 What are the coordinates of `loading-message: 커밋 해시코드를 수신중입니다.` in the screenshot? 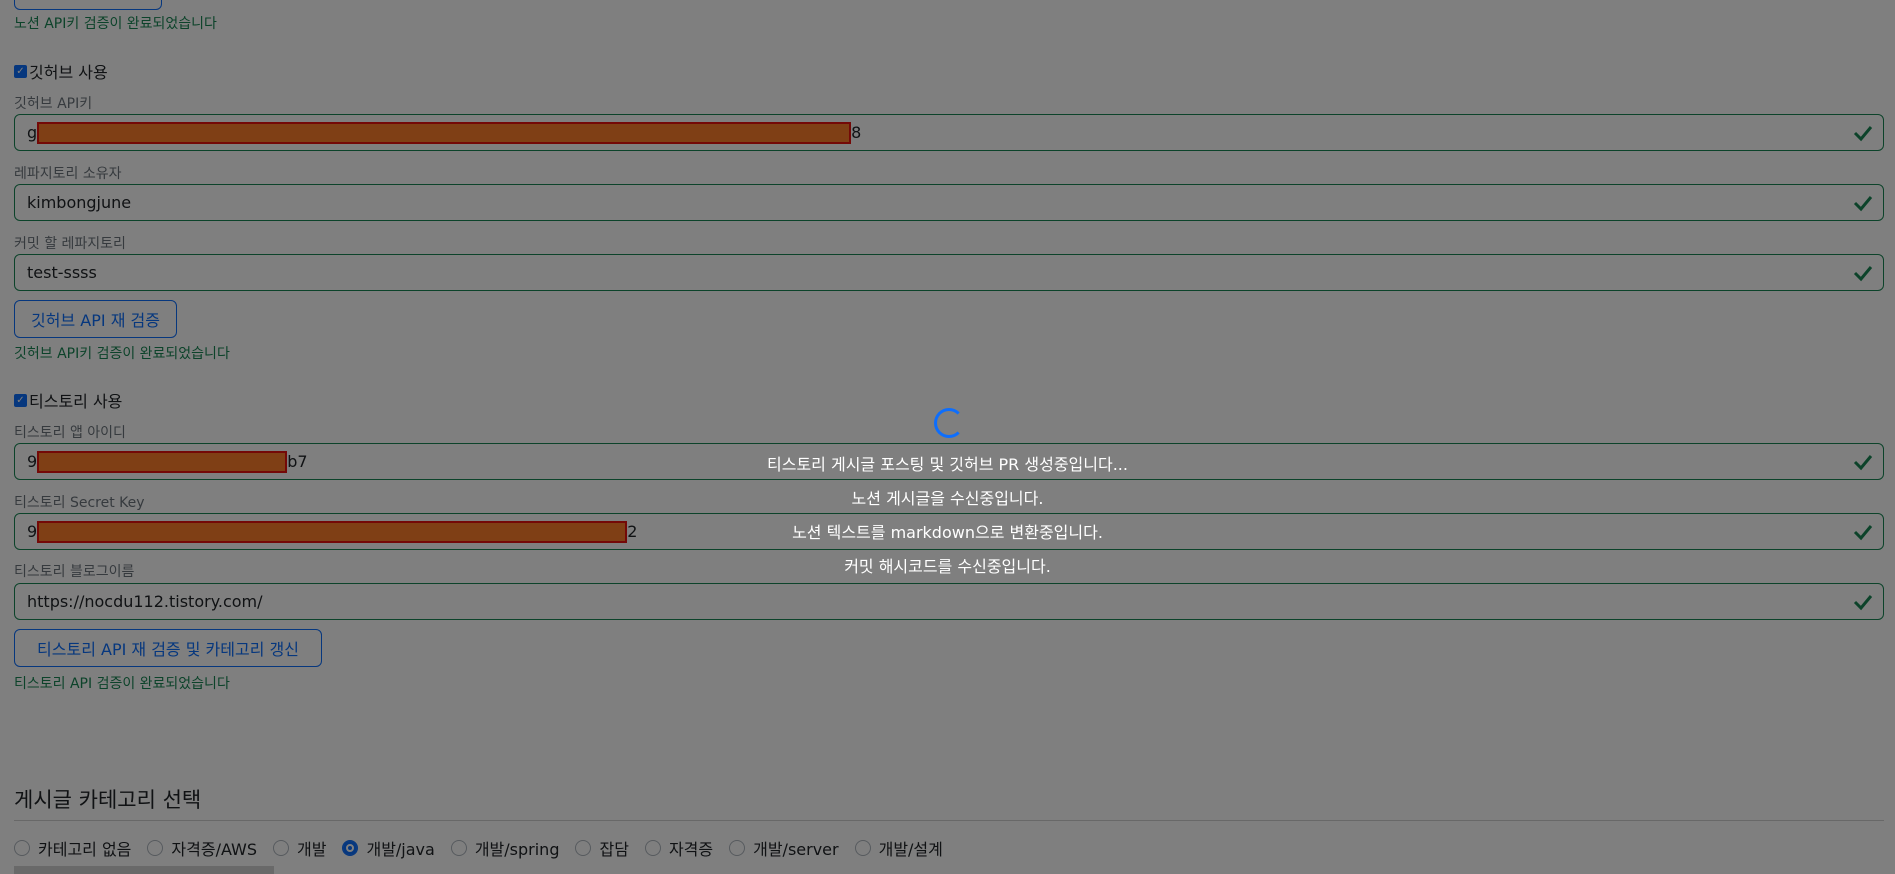 It's located at (947, 566).